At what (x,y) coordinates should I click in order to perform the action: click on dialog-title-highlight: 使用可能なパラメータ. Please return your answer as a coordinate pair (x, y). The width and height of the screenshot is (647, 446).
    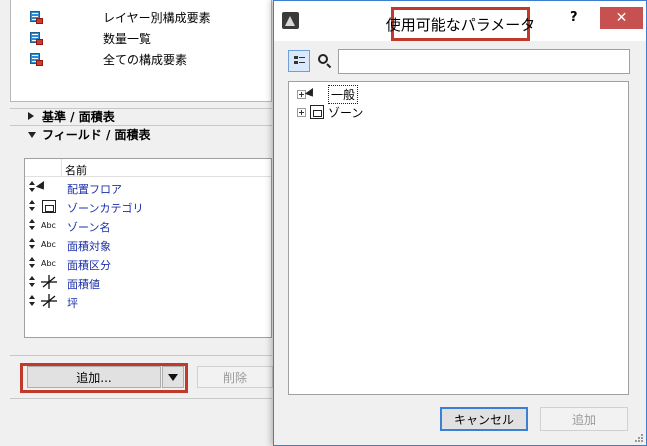
    Looking at the image, I should click on (460, 24).